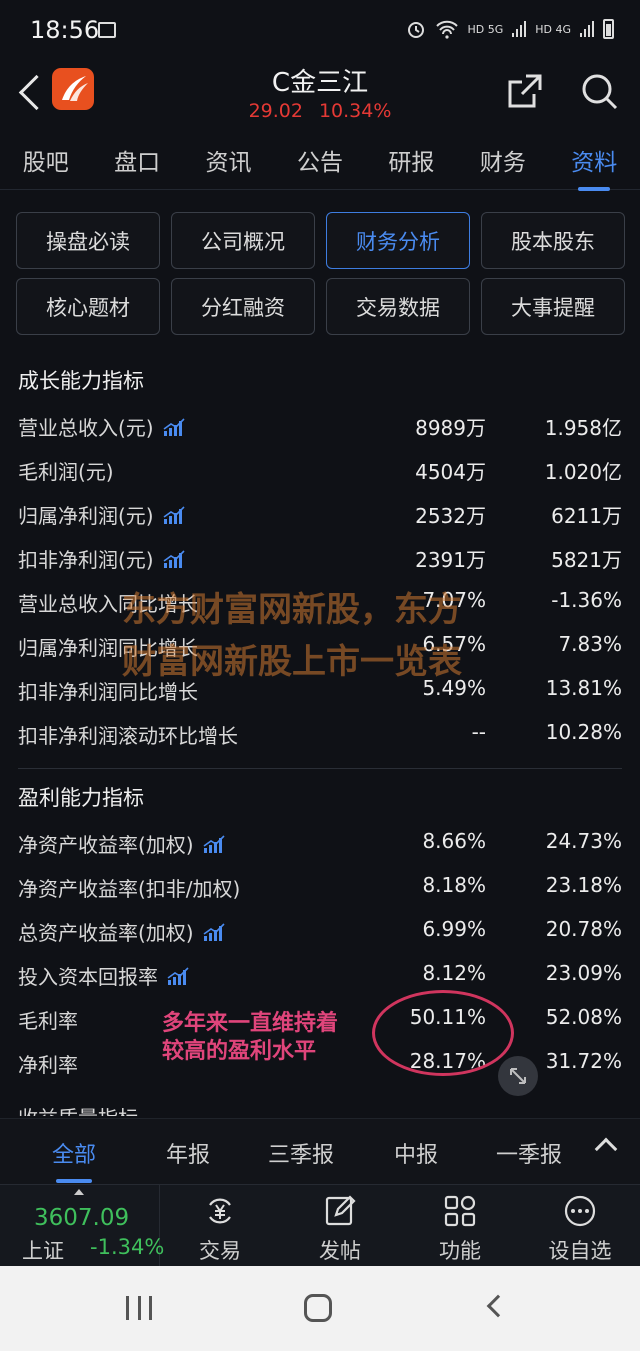 Image resolution: width=640 pixels, height=1351 pixels. I want to click on row-value-2: 10.28%, so click(583, 732).